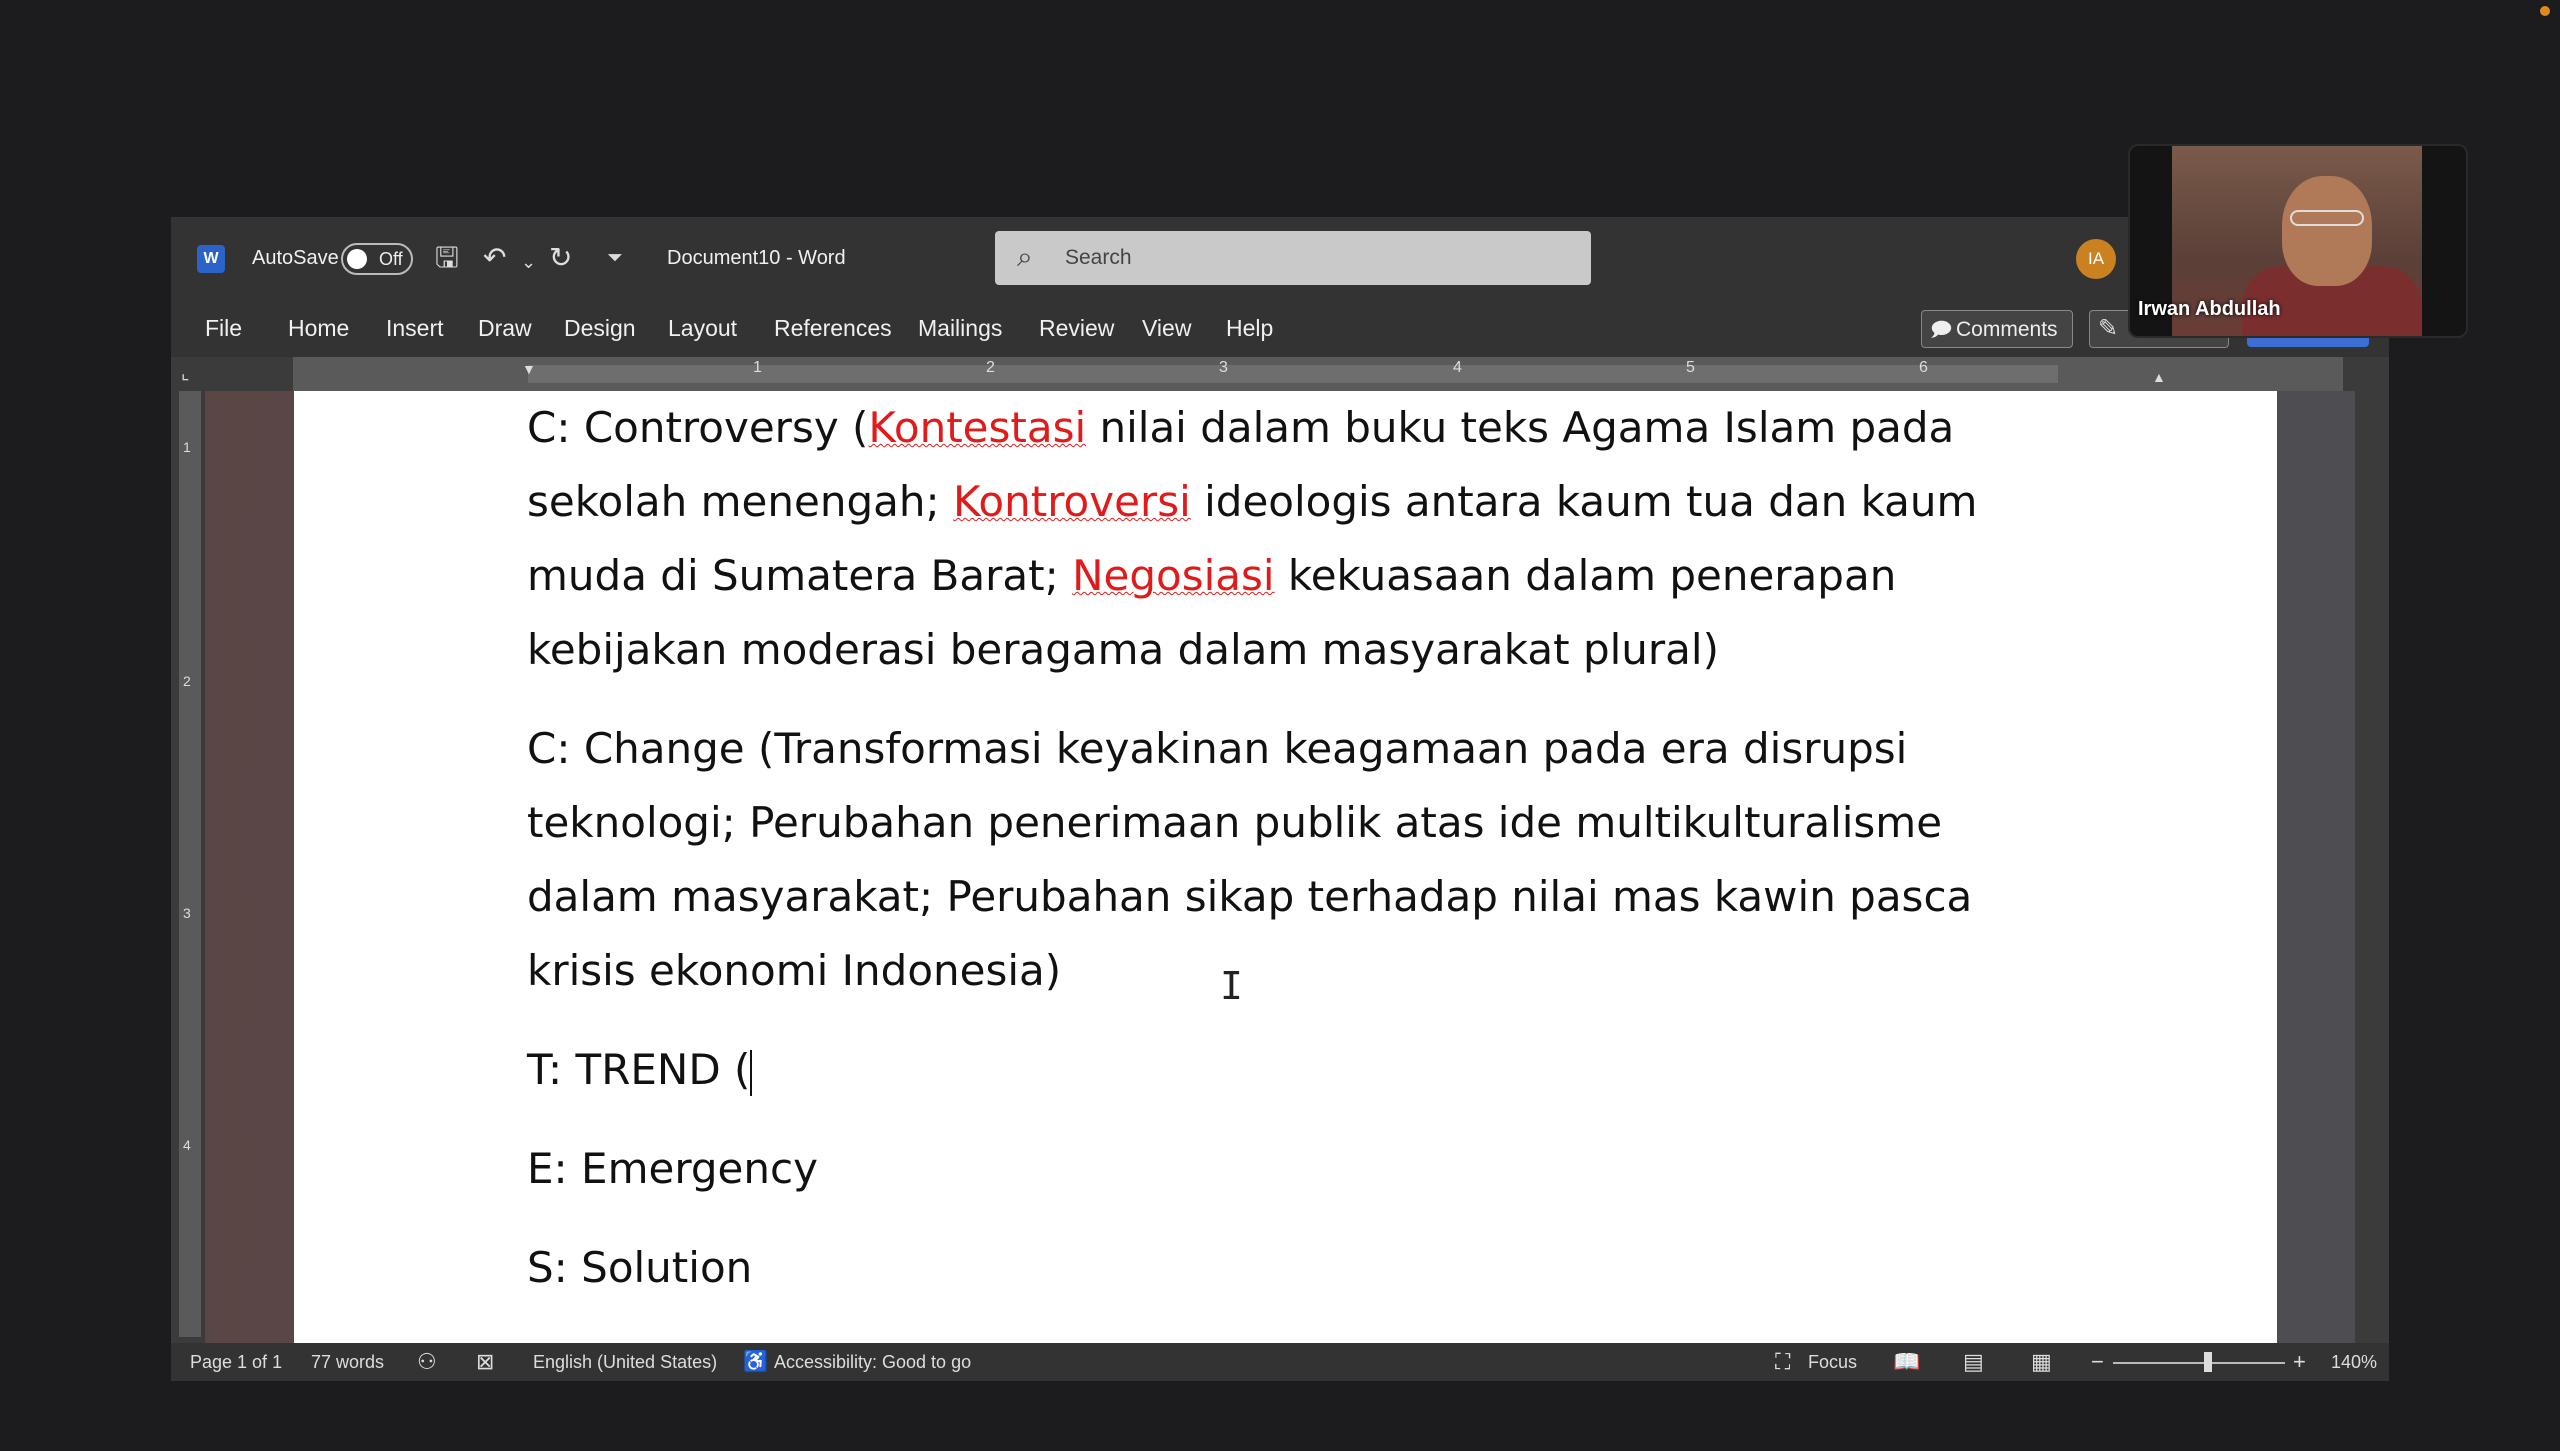 The width and height of the screenshot is (2560, 1451). Describe the element at coordinates (2108, 328) in the screenshot. I see `pencil-icon: ✎` at that location.